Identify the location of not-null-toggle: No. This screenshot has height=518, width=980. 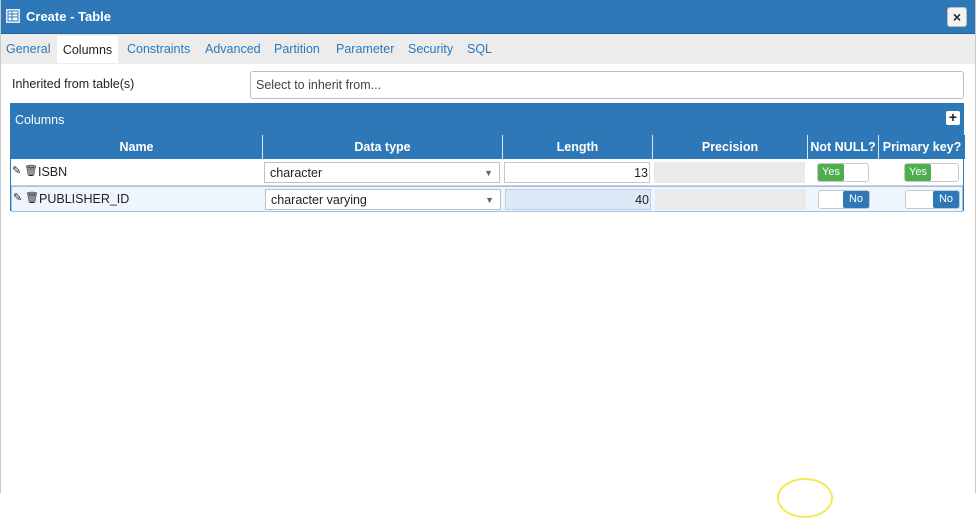
(844, 199).